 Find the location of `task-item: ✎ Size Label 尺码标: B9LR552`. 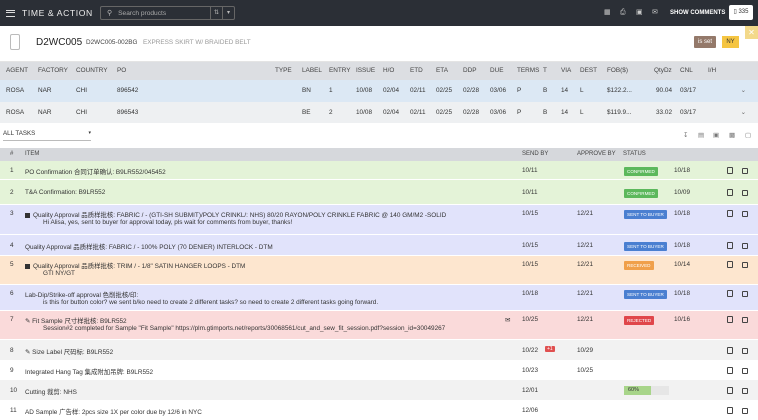

task-item: ✎ Size Label 尺码标: B9LR552 is located at coordinates (69, 351).